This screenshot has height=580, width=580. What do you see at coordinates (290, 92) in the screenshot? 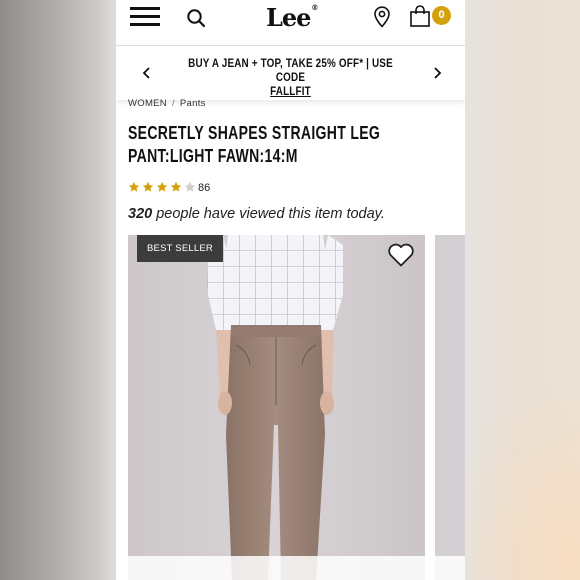
I see `promo-code: FALLFIT` at bounding box center [290, 92].